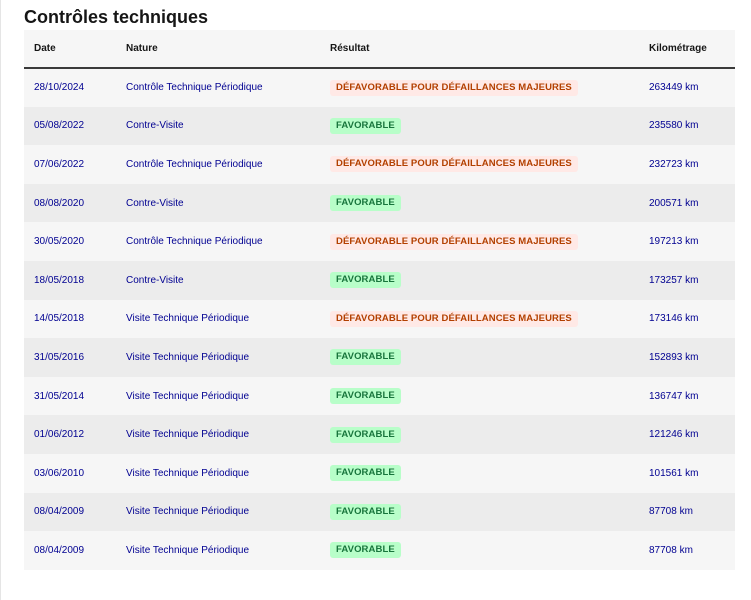 The image size is (751, 600). Describe the element at coordinates (59, 88) in the screenshot. I see `inspection-date: 28/10/2024` at that location.